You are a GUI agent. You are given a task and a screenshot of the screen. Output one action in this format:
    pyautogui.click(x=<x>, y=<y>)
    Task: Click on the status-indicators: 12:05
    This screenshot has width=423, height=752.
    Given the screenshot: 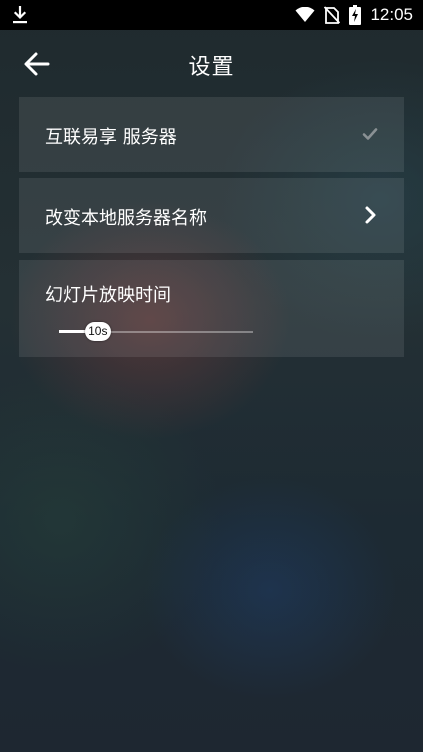 What is the action you would take?
    pyautogui.click(x=354, y=15)
    